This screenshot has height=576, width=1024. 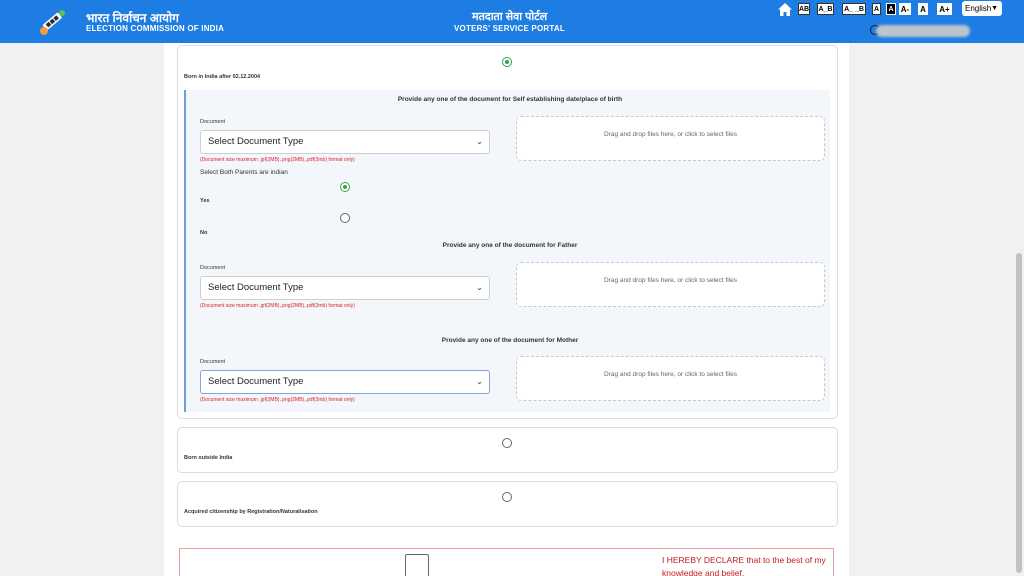 What do you see at coordinates (256, 141) in the screenshot?
I see `self-doc-select-value: Select Document Type` at bounding box center [256, 141].